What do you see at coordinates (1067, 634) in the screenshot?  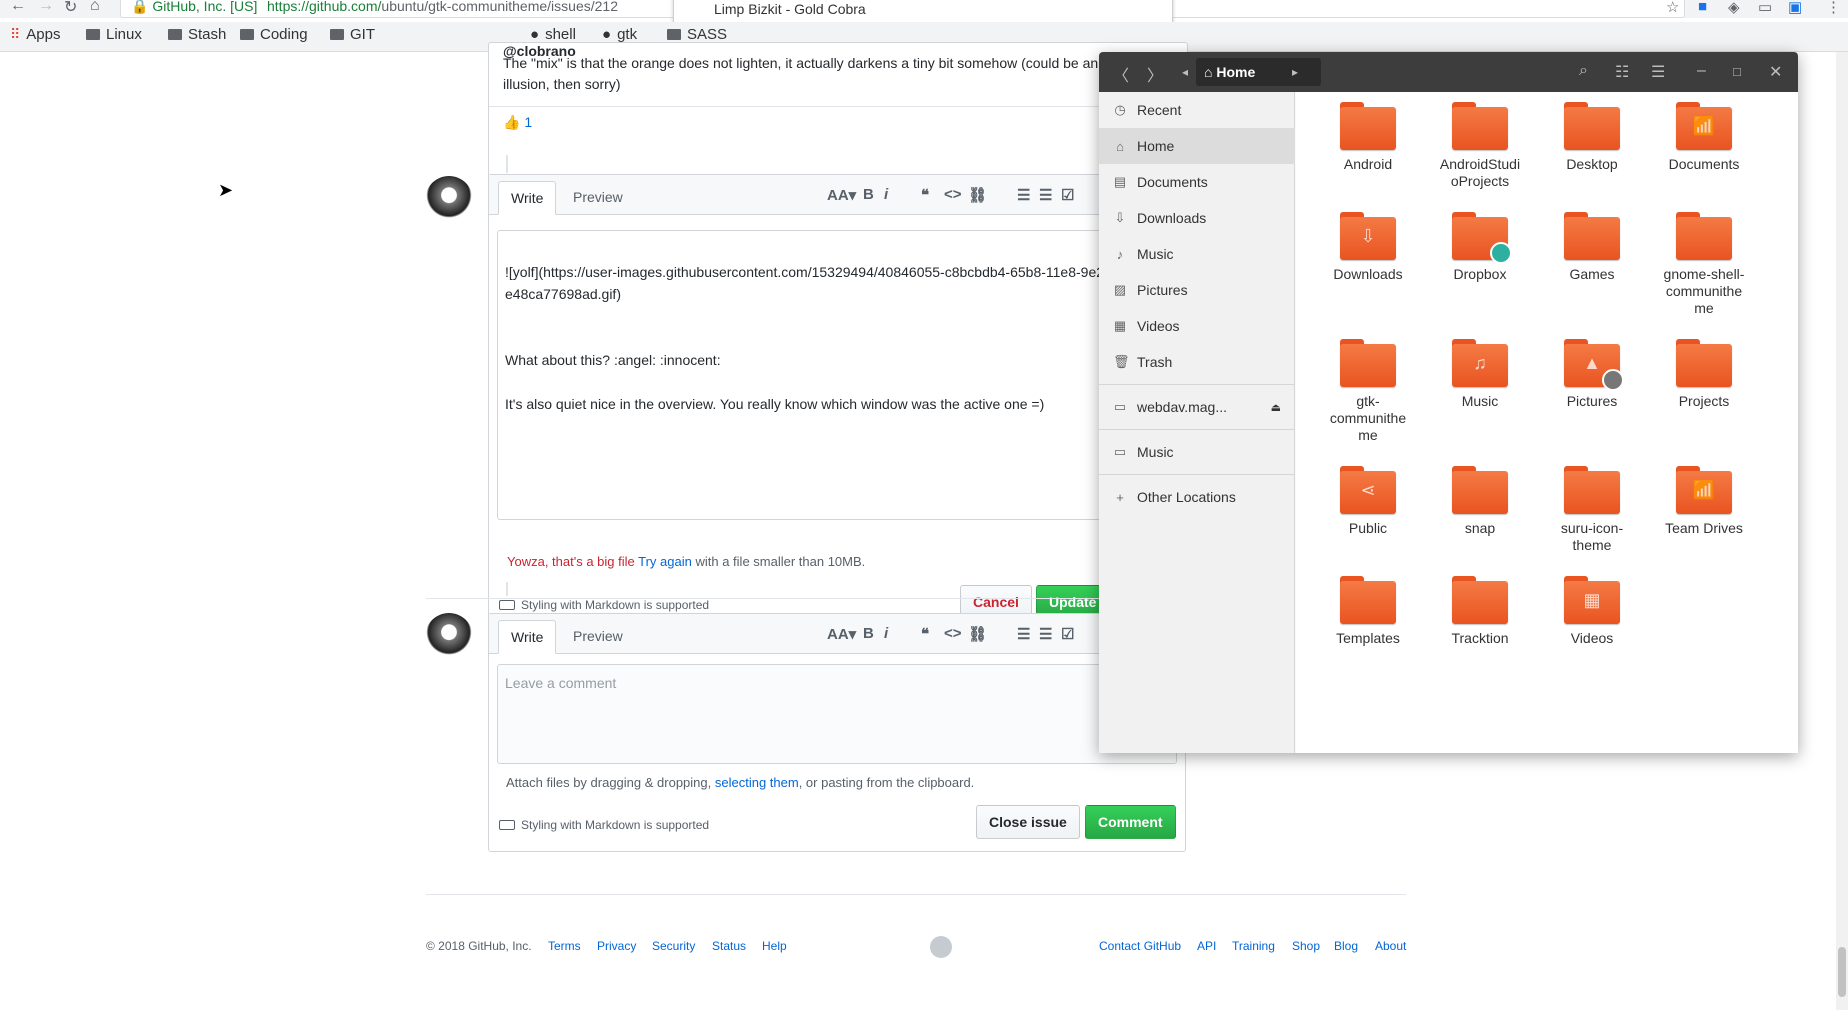 I see `task-list-icon: ☑` at bounding box center [1067, 634].